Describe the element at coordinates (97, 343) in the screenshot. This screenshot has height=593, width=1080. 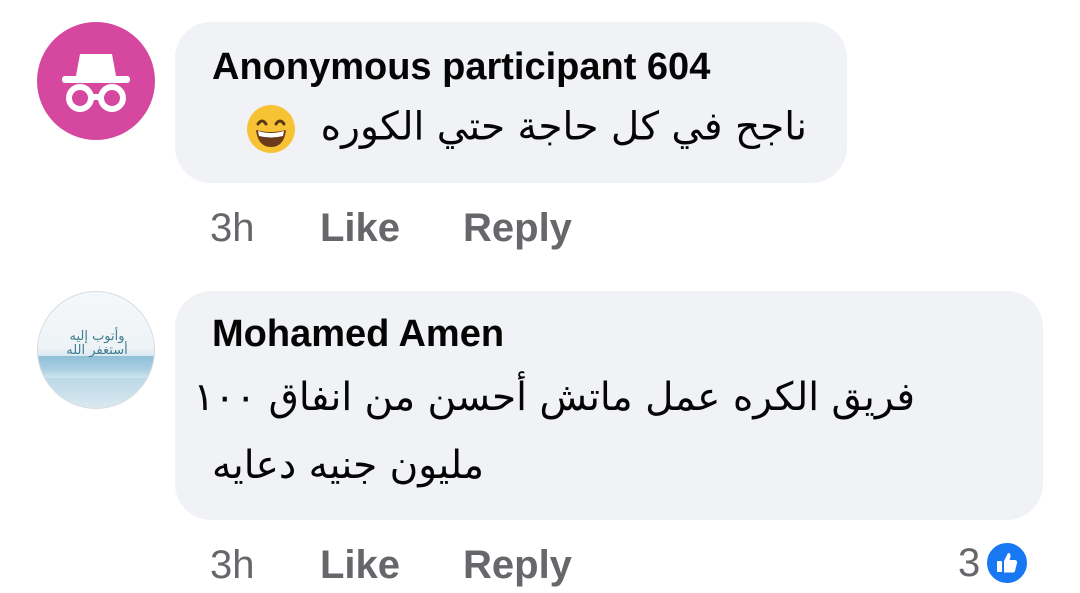
I see `avatar-calligraphy: وأتوب إليه أستغفر الله` at that location.